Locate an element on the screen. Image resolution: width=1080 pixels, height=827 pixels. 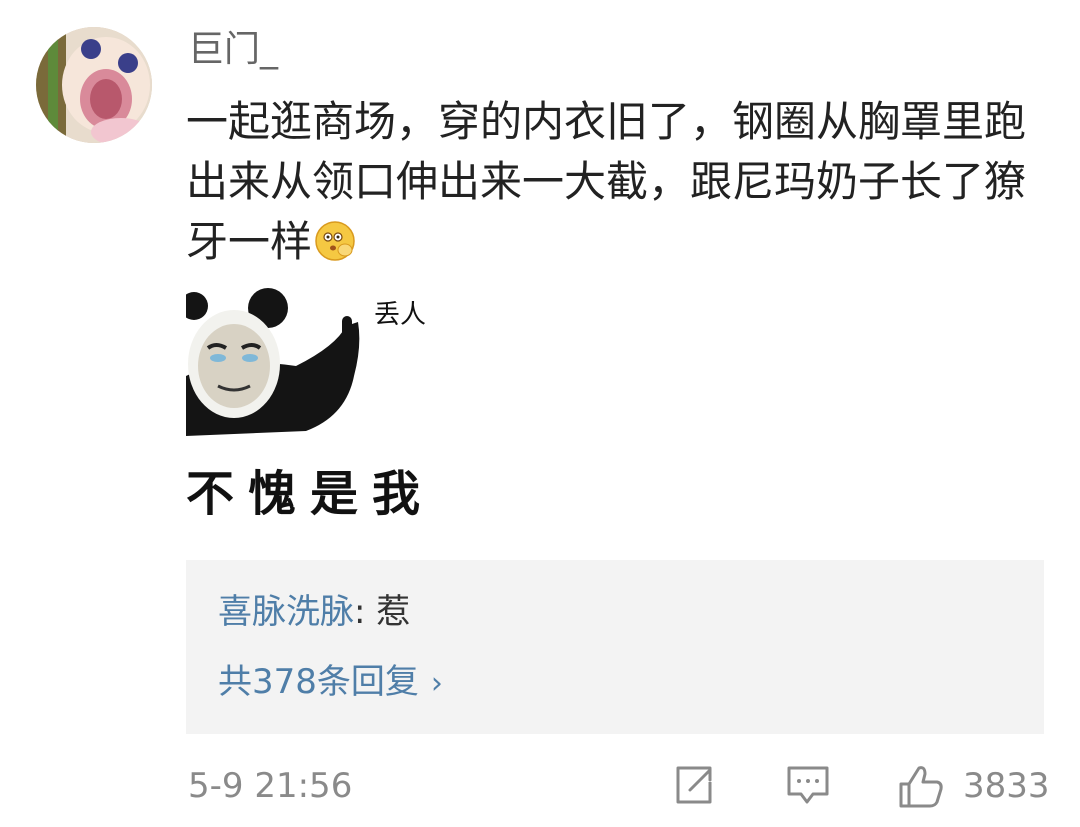
reply-preview-line: 喜脉洗脉: 惹 is located at coordinates (314, 612).